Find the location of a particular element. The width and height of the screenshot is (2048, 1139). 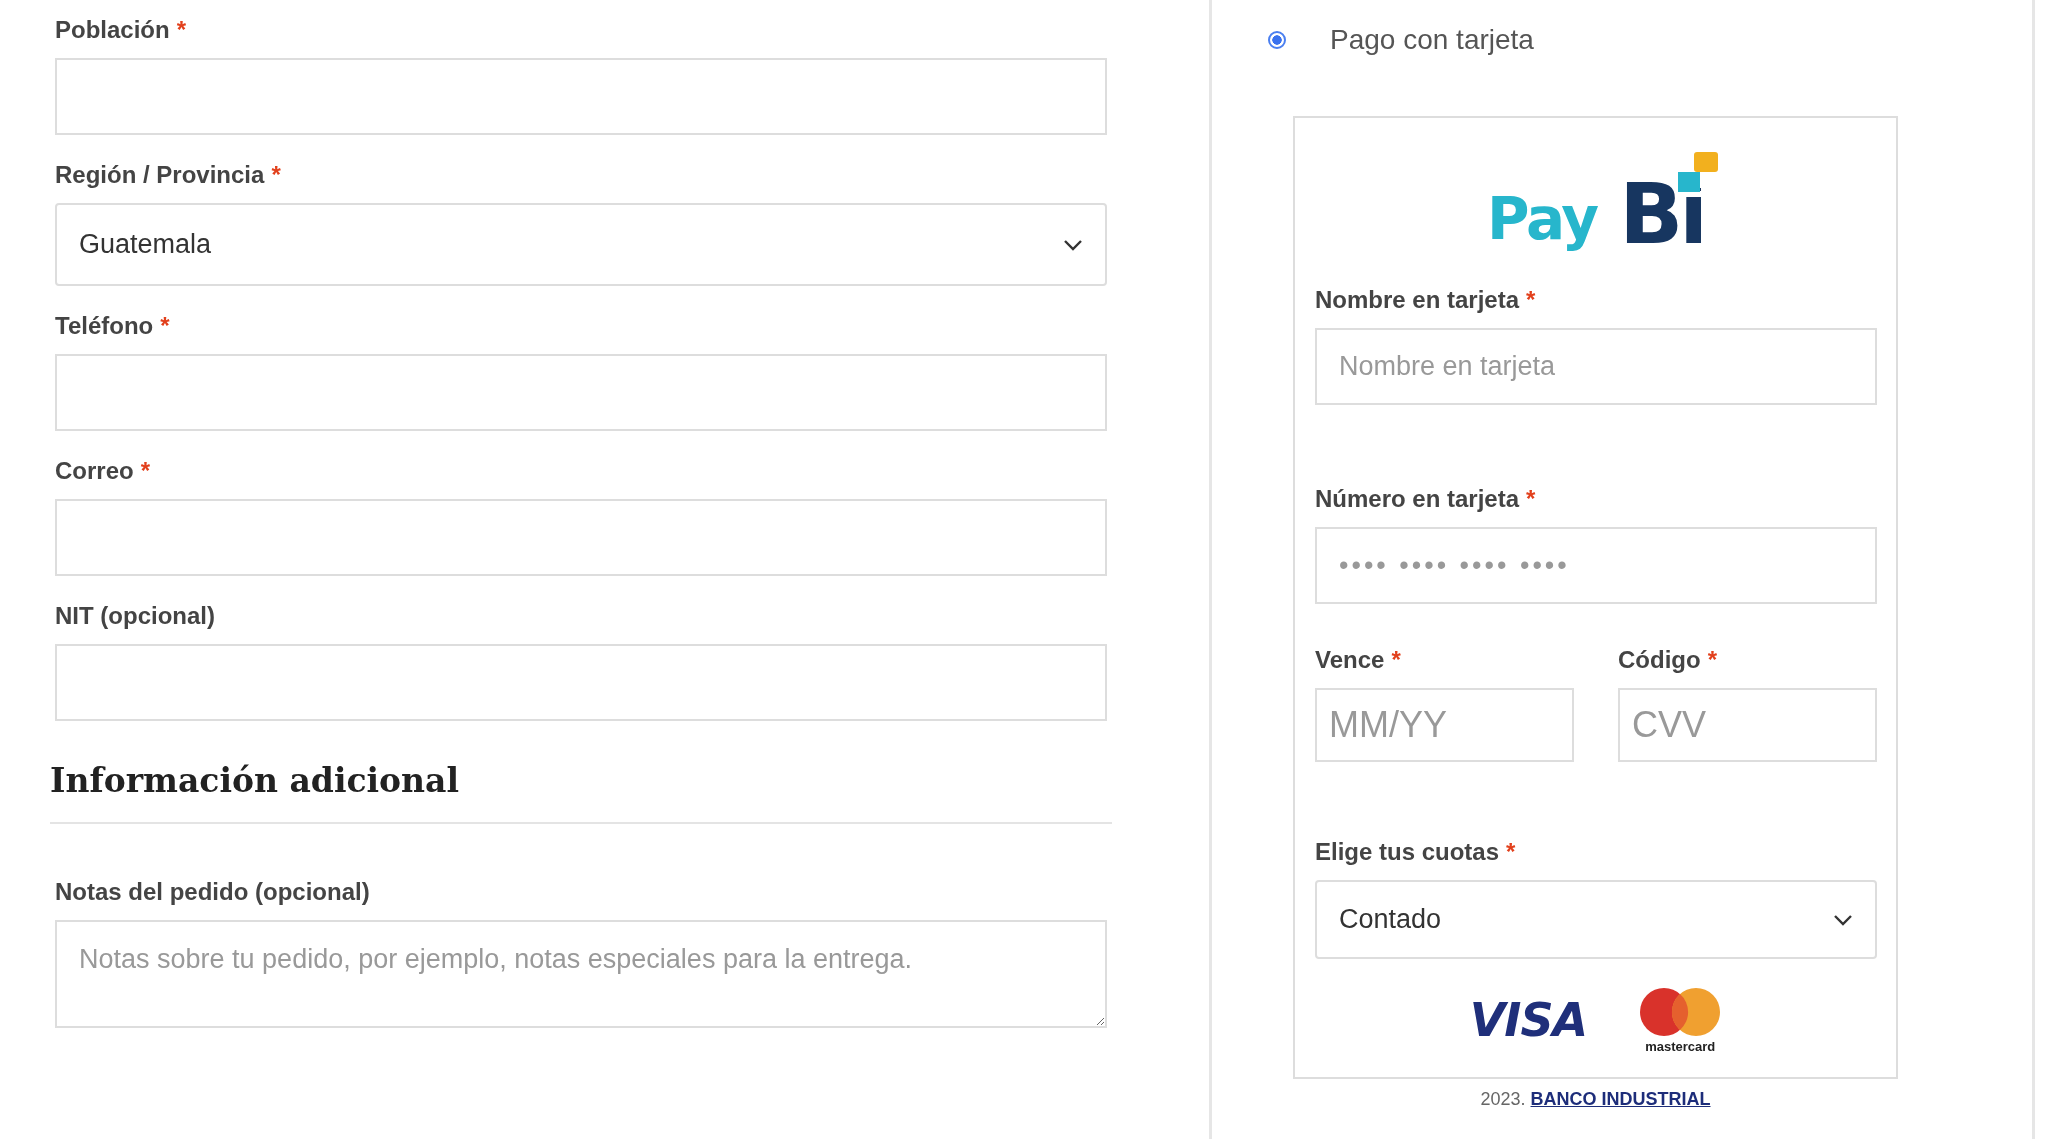

card-number-field: •••• •••• •••• •••• is located at coordinates (1596, 565).